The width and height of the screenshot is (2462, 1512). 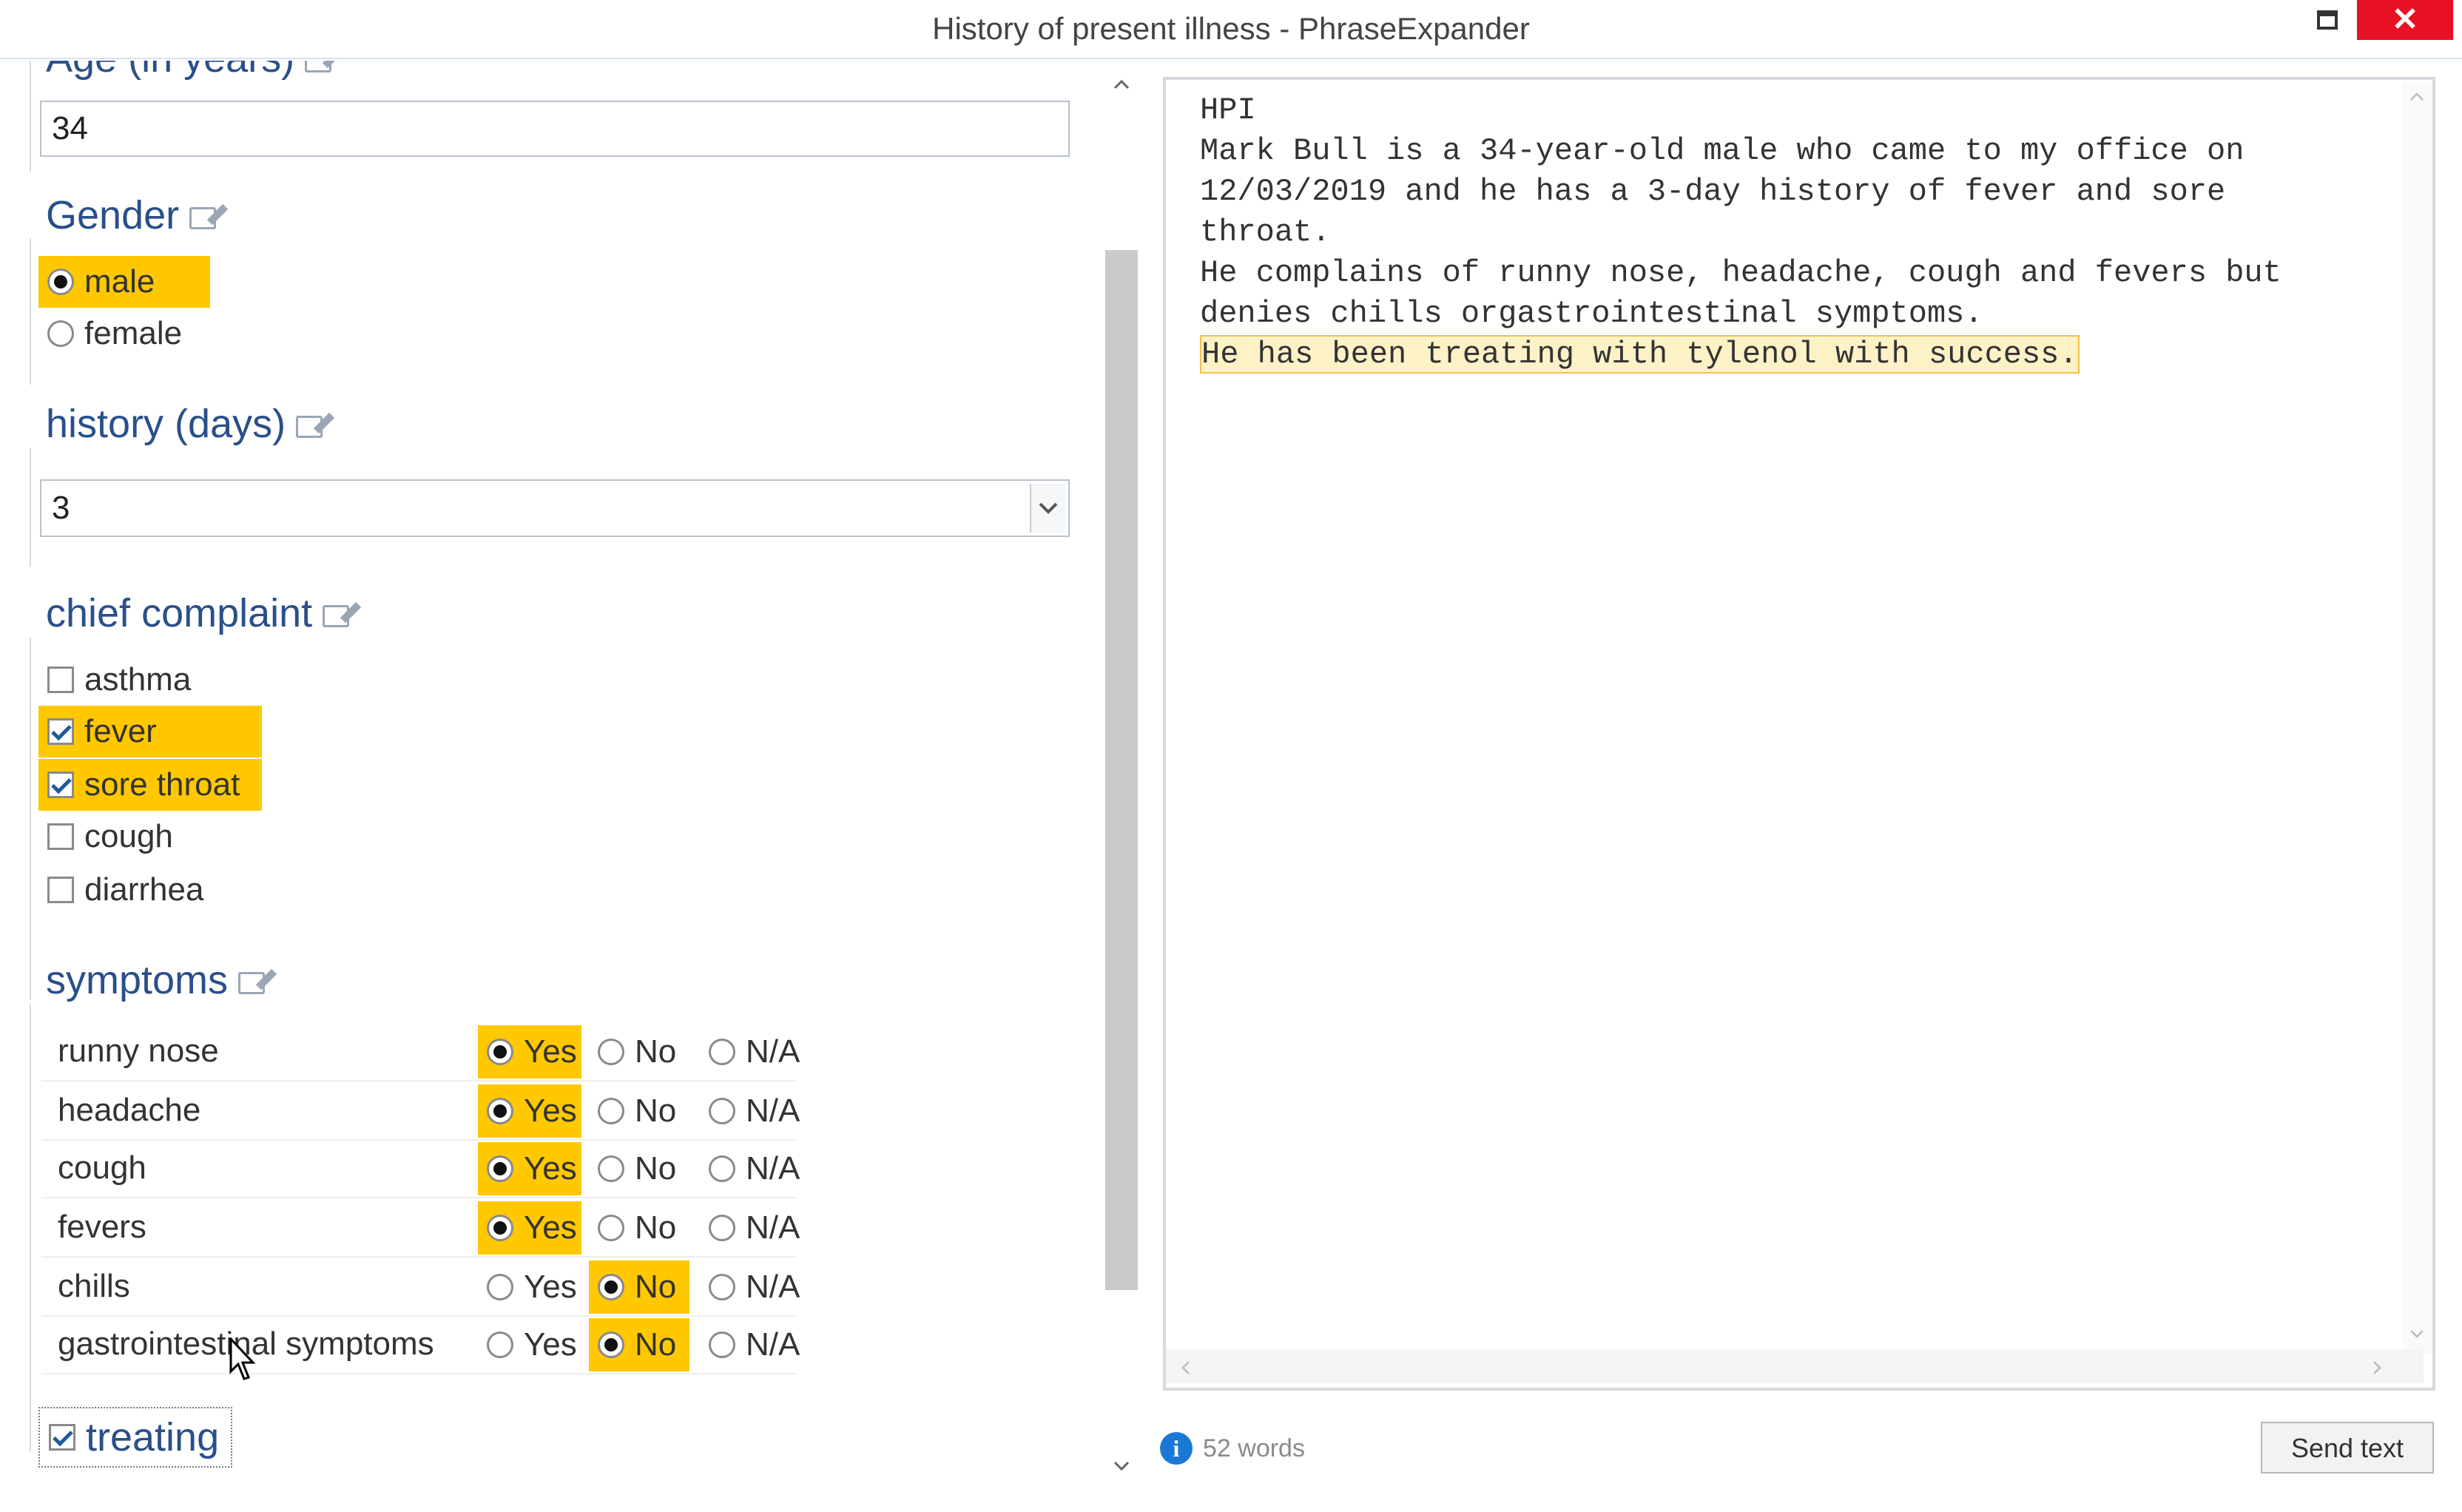 I want to click on send-text-button: Send text, so click(x=2347, y=1448).